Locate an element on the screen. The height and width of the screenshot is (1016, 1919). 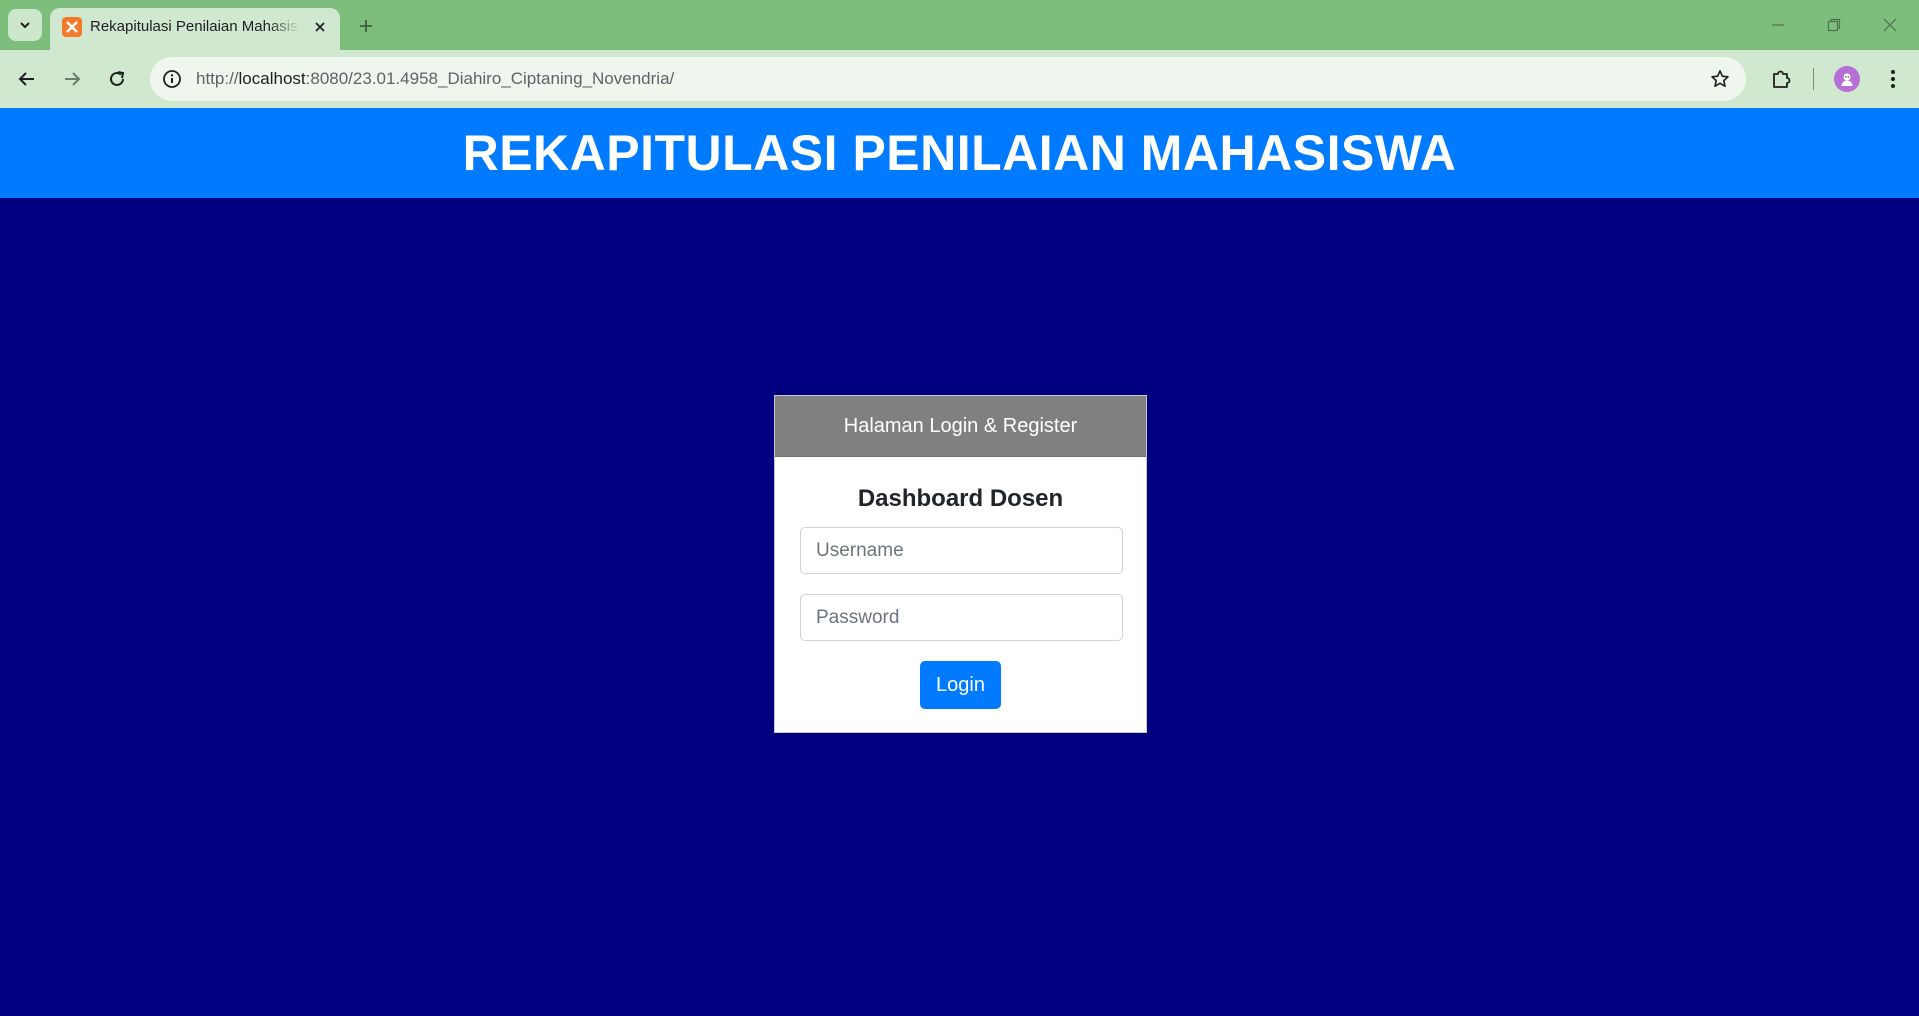
page-title: REKAPITULASI PENILAIAN MAHASISWA is located at coordinates (959, 153).